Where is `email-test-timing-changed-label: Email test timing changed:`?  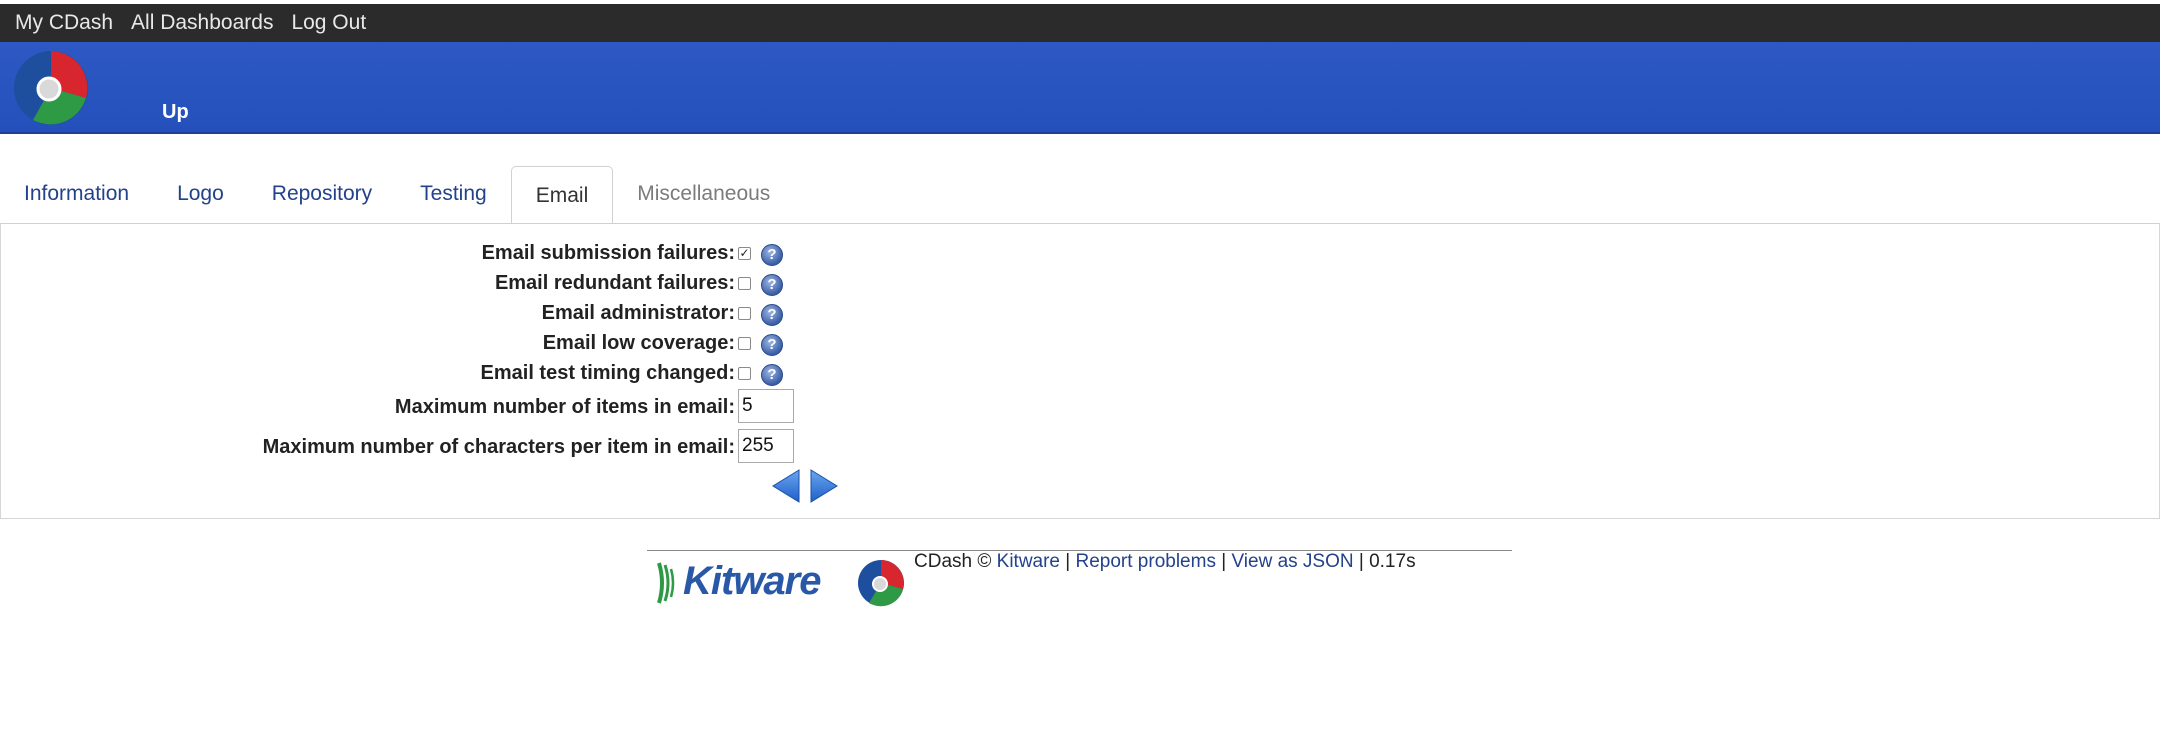 email-test-timing-changed-label: Email test timing changed: is located at coordinates (607, 373).